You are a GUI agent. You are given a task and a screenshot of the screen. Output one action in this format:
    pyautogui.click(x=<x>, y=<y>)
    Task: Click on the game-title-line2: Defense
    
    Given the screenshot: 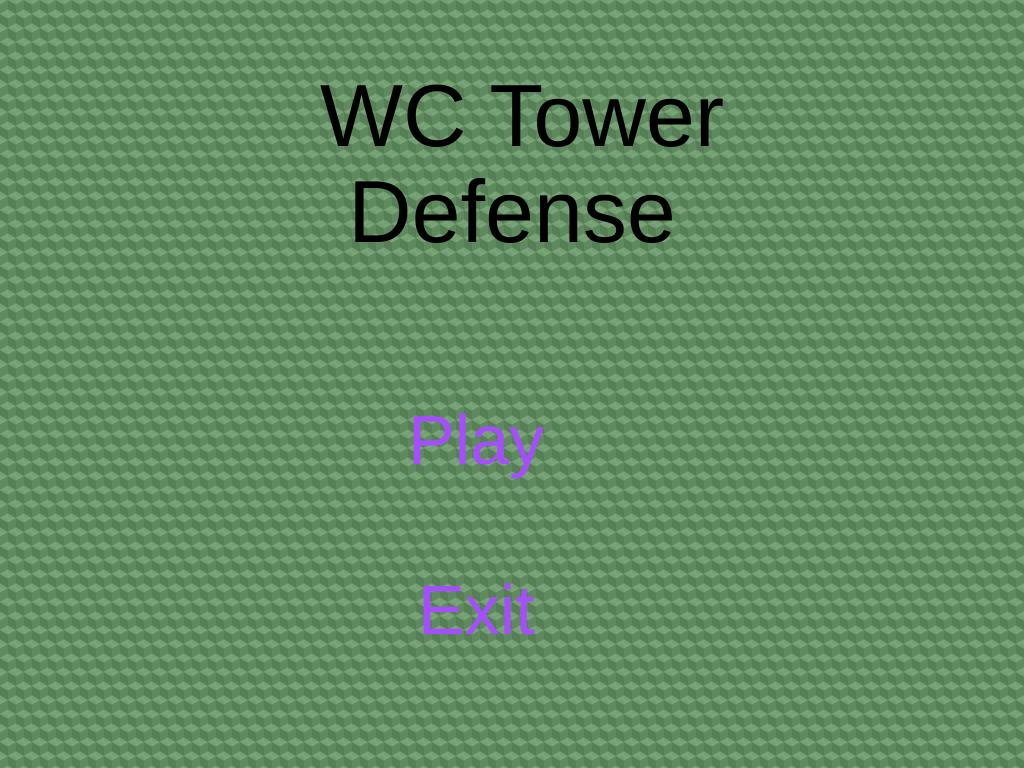 What is the action you would take?
    pyautogui.click(x=512, y=211)
    